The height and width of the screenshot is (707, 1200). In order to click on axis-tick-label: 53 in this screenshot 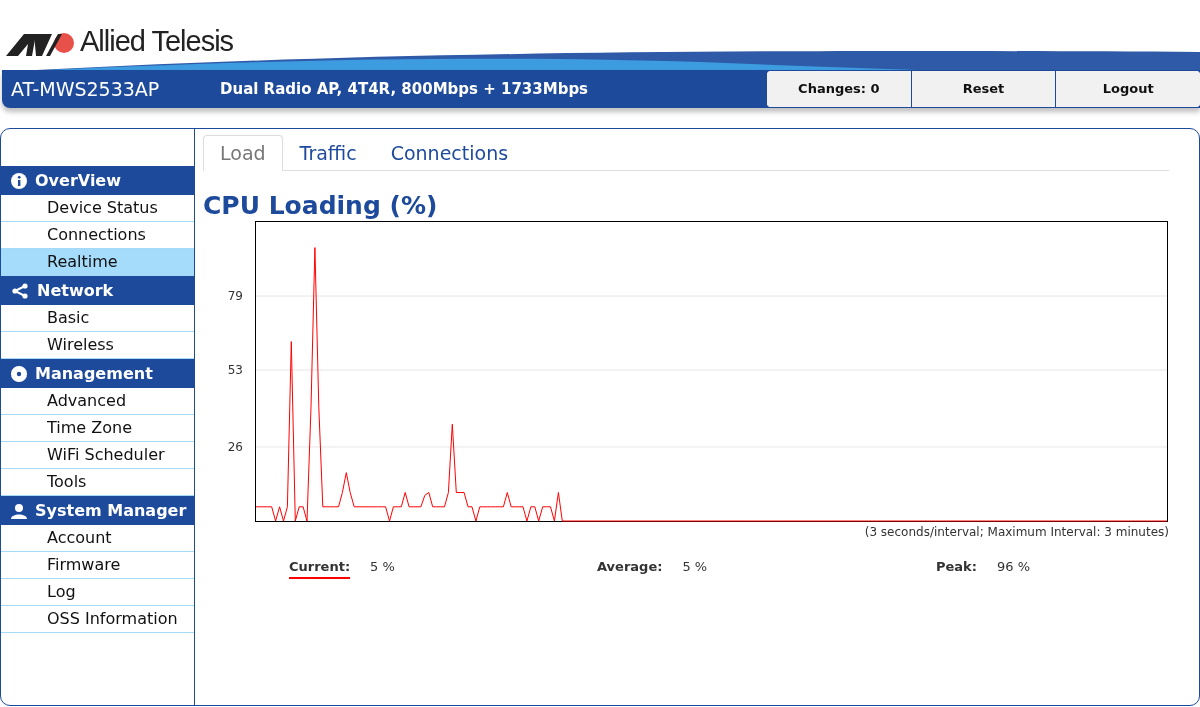, I will do `click(235, 370)`.